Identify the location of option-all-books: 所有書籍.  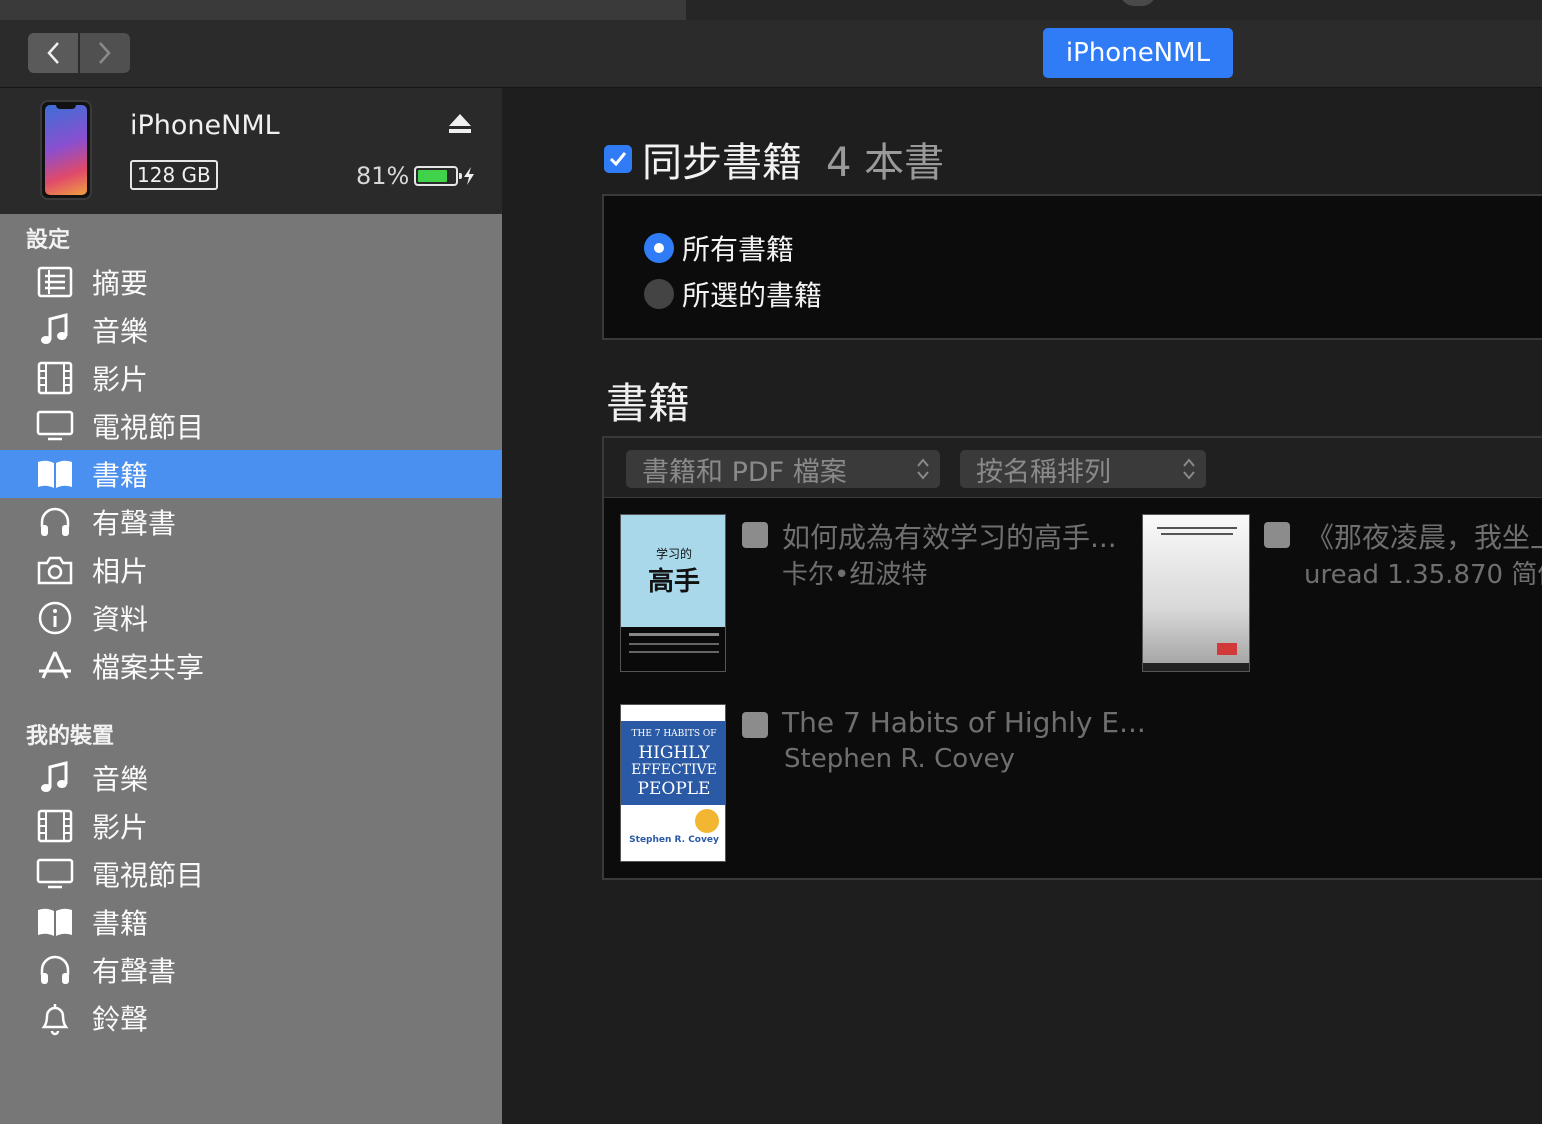
(719, 248).